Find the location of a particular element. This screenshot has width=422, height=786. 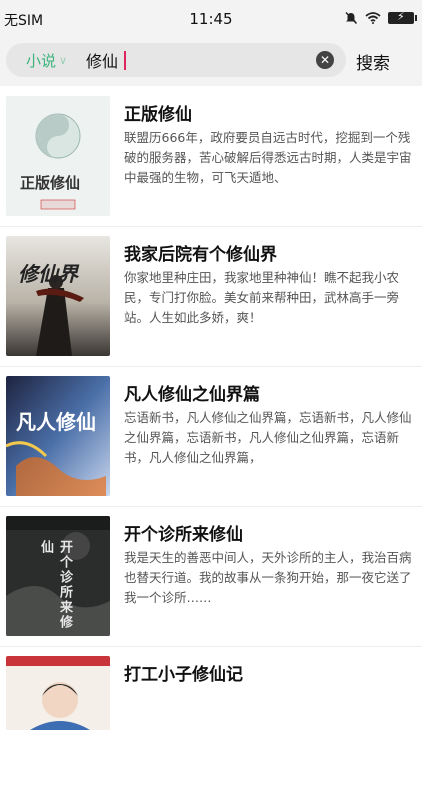

book-cover: 修仙界 is located at coordinates (58, 296).